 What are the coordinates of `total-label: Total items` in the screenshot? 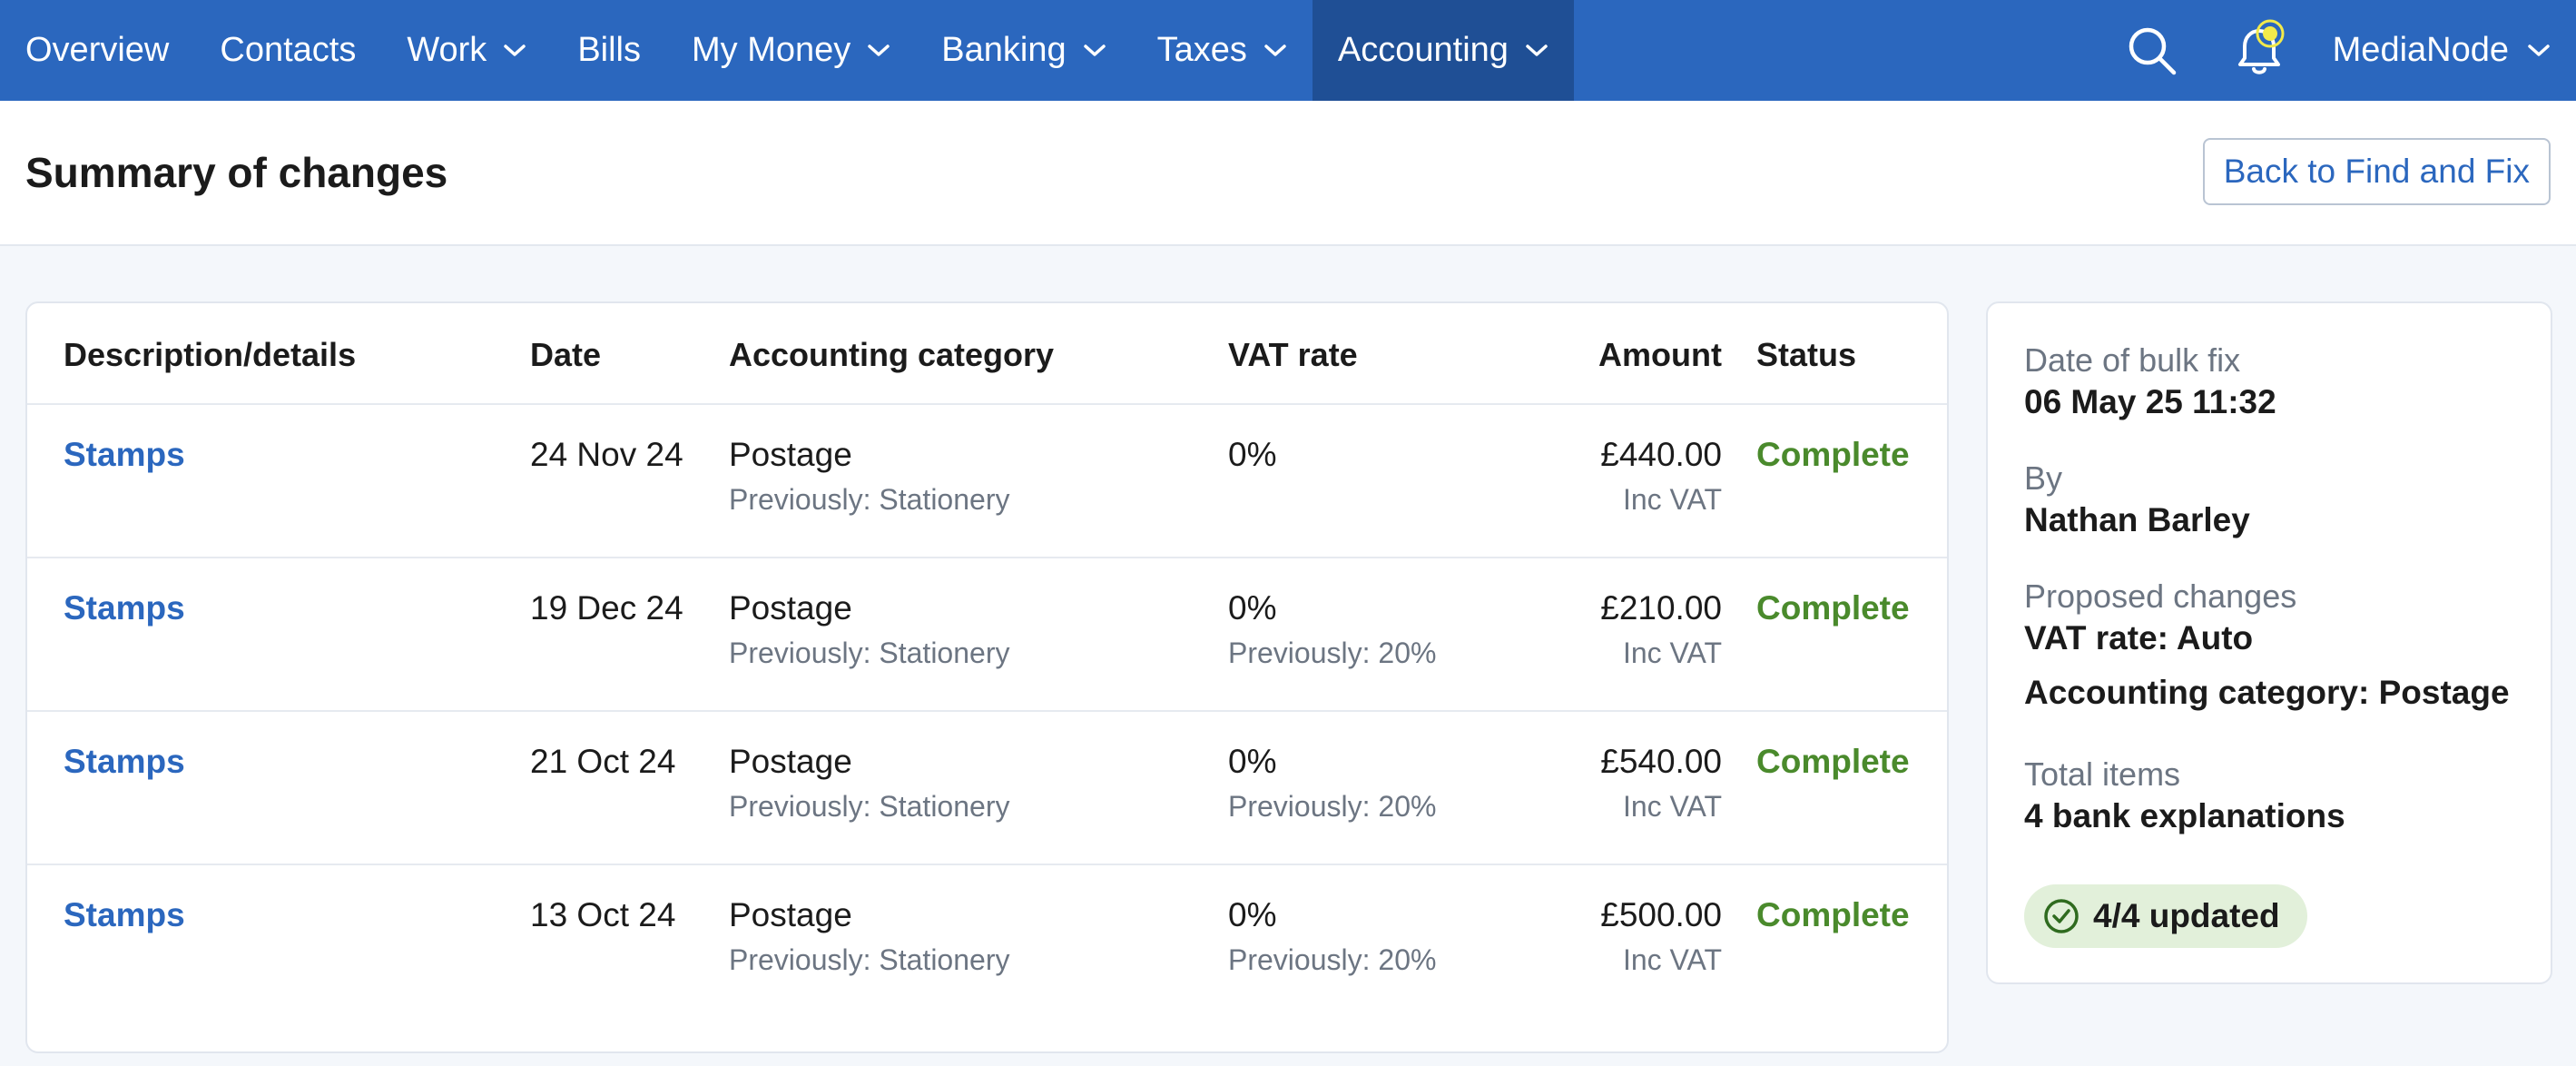 It's located at (2102, 774).